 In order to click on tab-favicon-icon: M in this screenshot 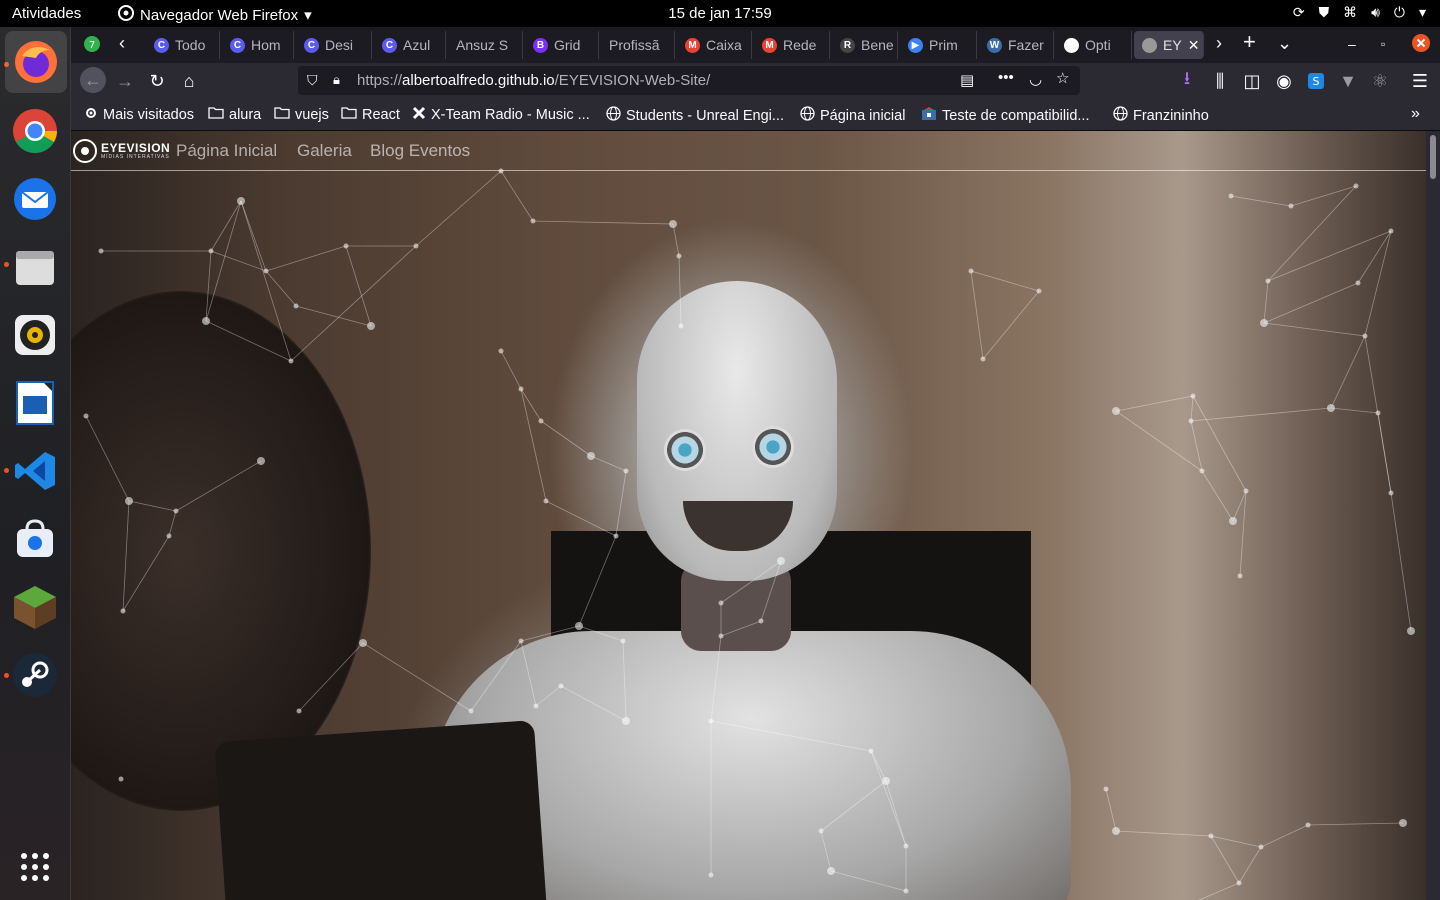, I will do `click(692, 45)`.